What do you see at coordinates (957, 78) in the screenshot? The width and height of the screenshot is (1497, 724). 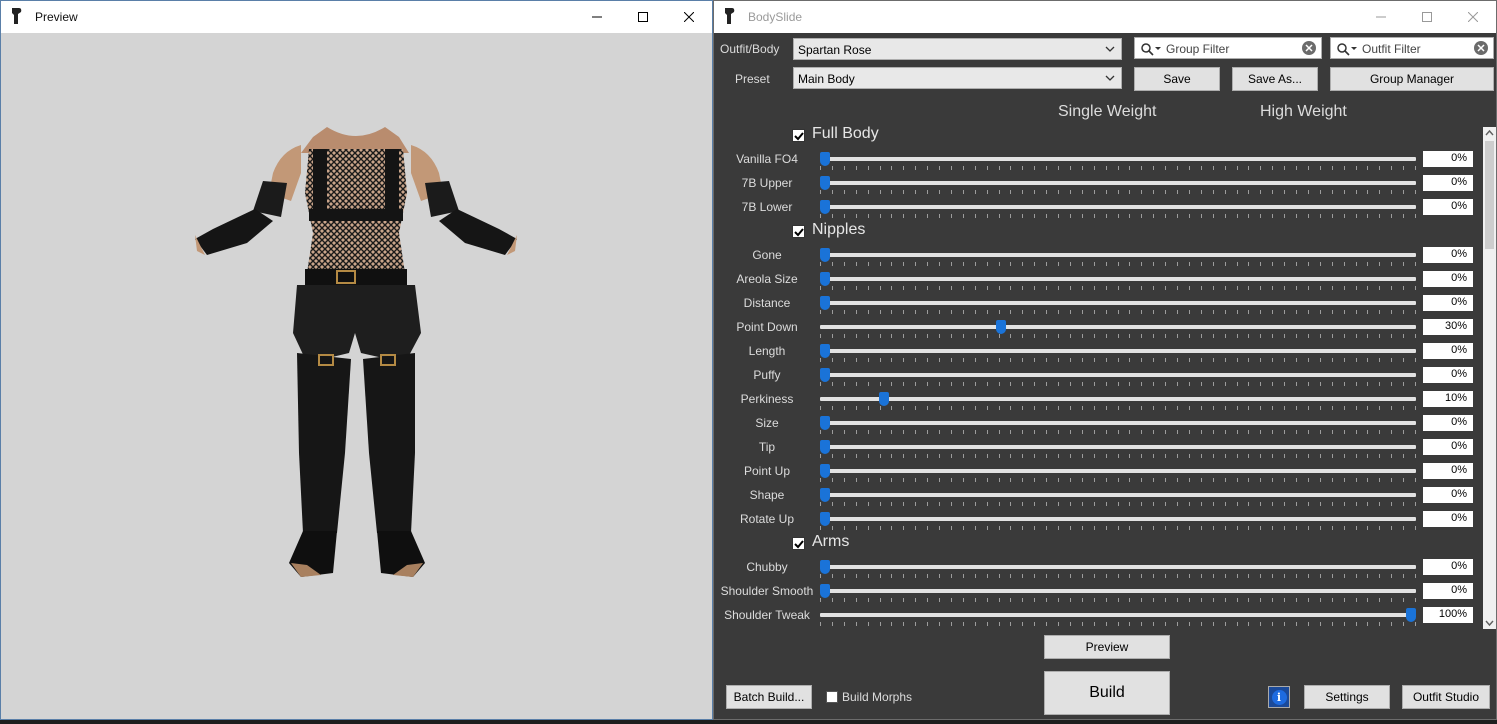 I see `preset-dropdown: Main Body` at bounding box center [957, 78].